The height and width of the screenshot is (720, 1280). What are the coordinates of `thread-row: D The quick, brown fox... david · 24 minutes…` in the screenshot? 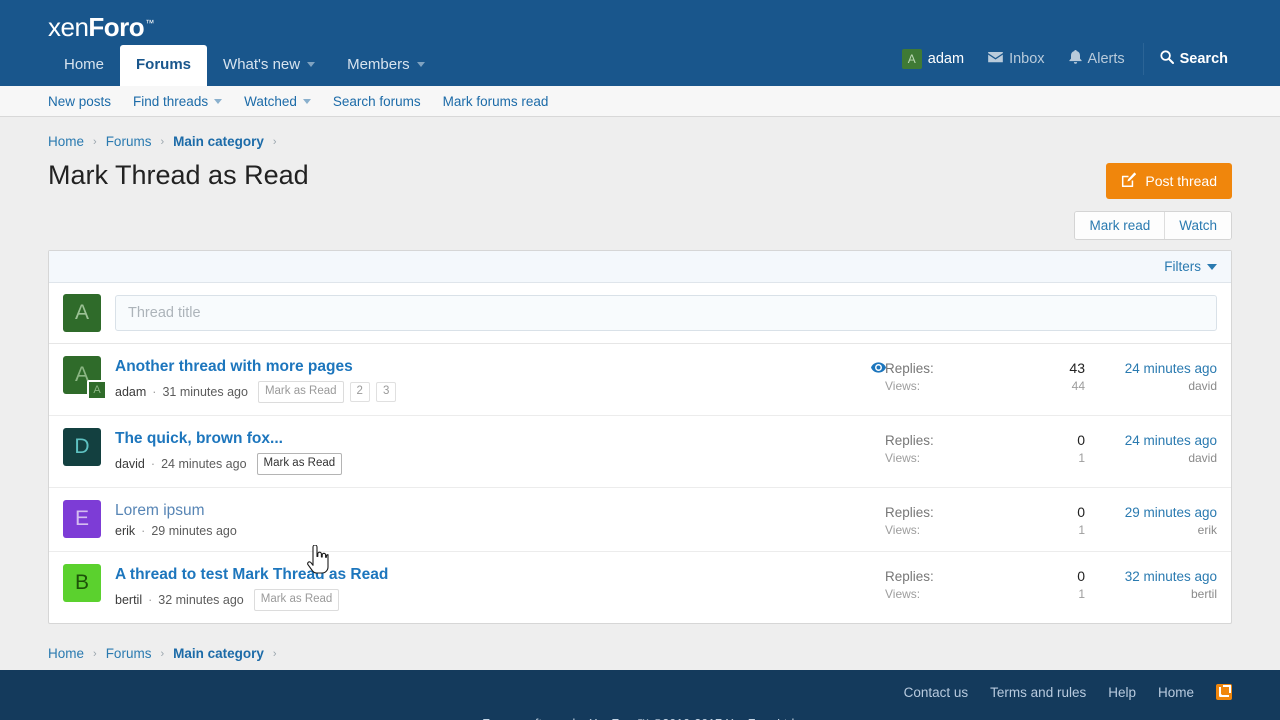 It's located at (640, 452).